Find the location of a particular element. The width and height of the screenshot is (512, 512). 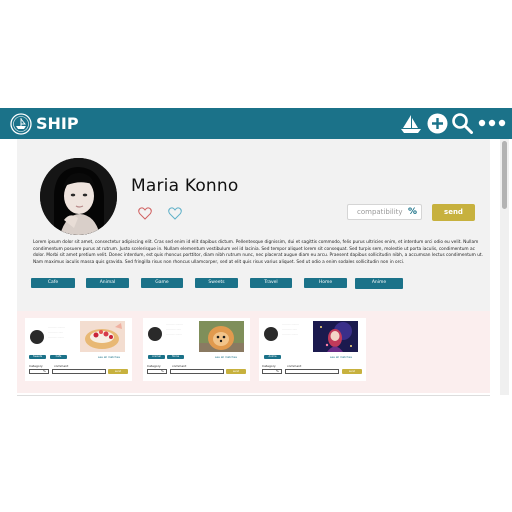

tag-game: Game is located at coordinates (162, 283).